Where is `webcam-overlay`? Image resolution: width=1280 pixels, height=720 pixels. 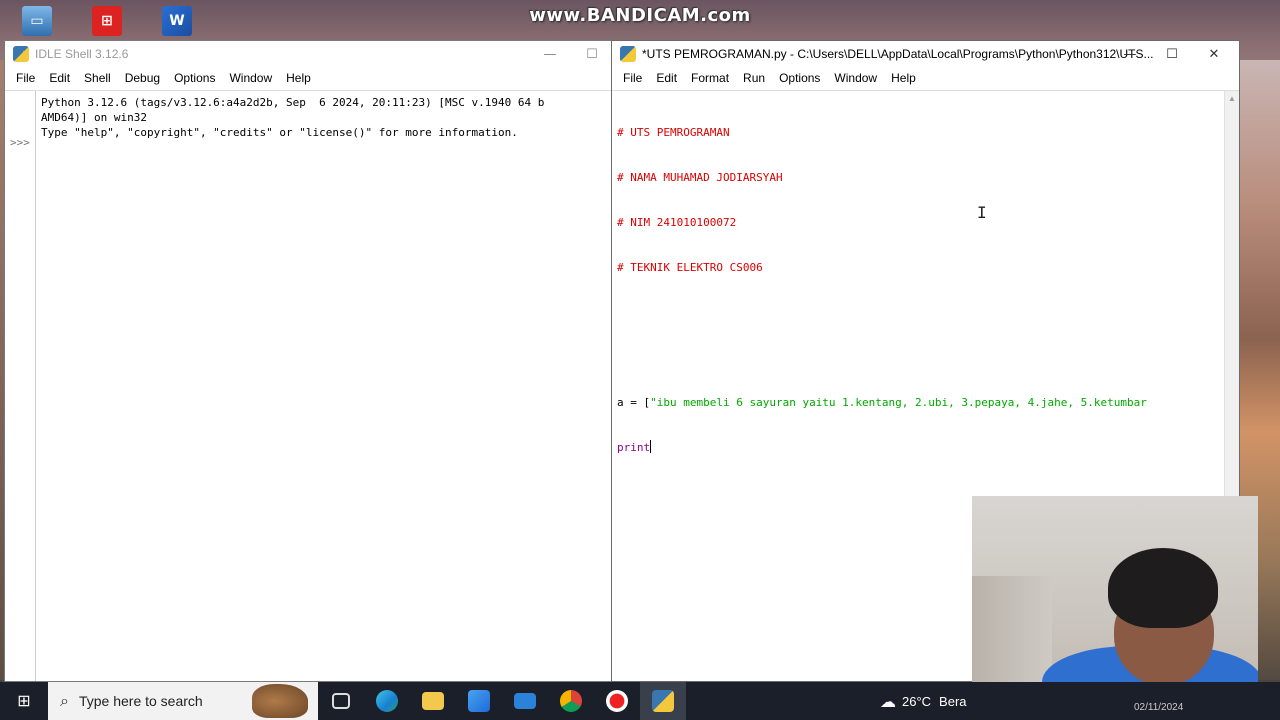
webcam-overlay is located at coordinates (1115, 603).